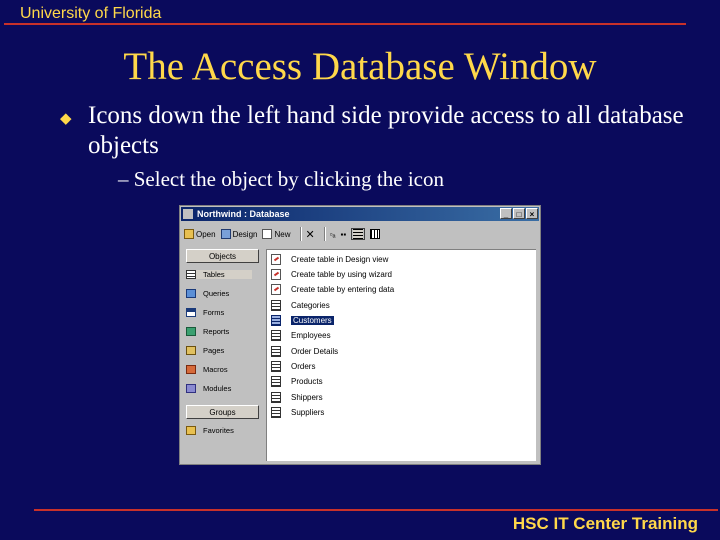 The image size is (720, 540). What do you see at coordinates (341, 274) in the screenshot?
I see `list-item-label: Create table by using wizard` at bounding box center [341, 274].